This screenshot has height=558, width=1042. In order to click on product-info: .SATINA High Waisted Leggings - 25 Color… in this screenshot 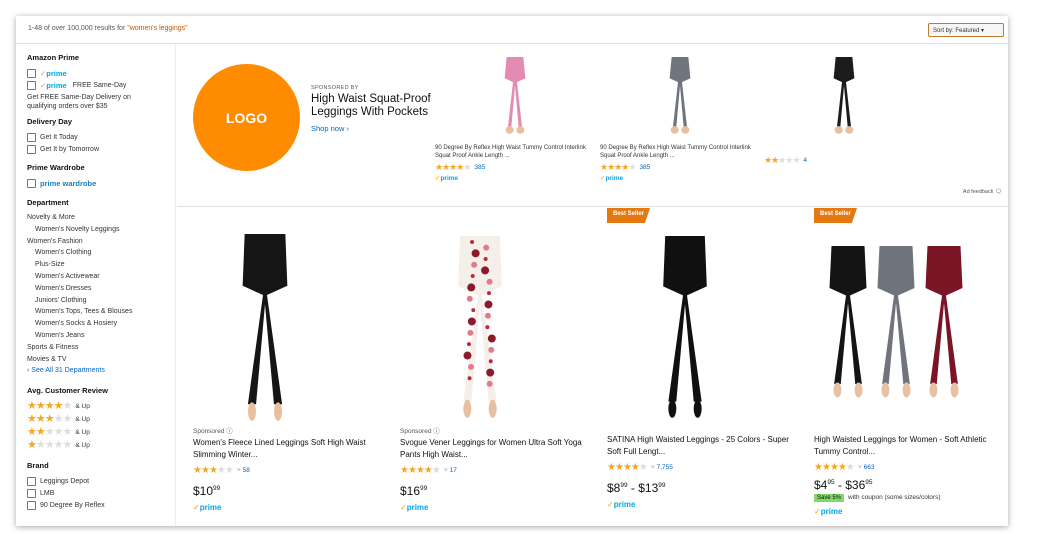, I will do `click(704, 467)`.